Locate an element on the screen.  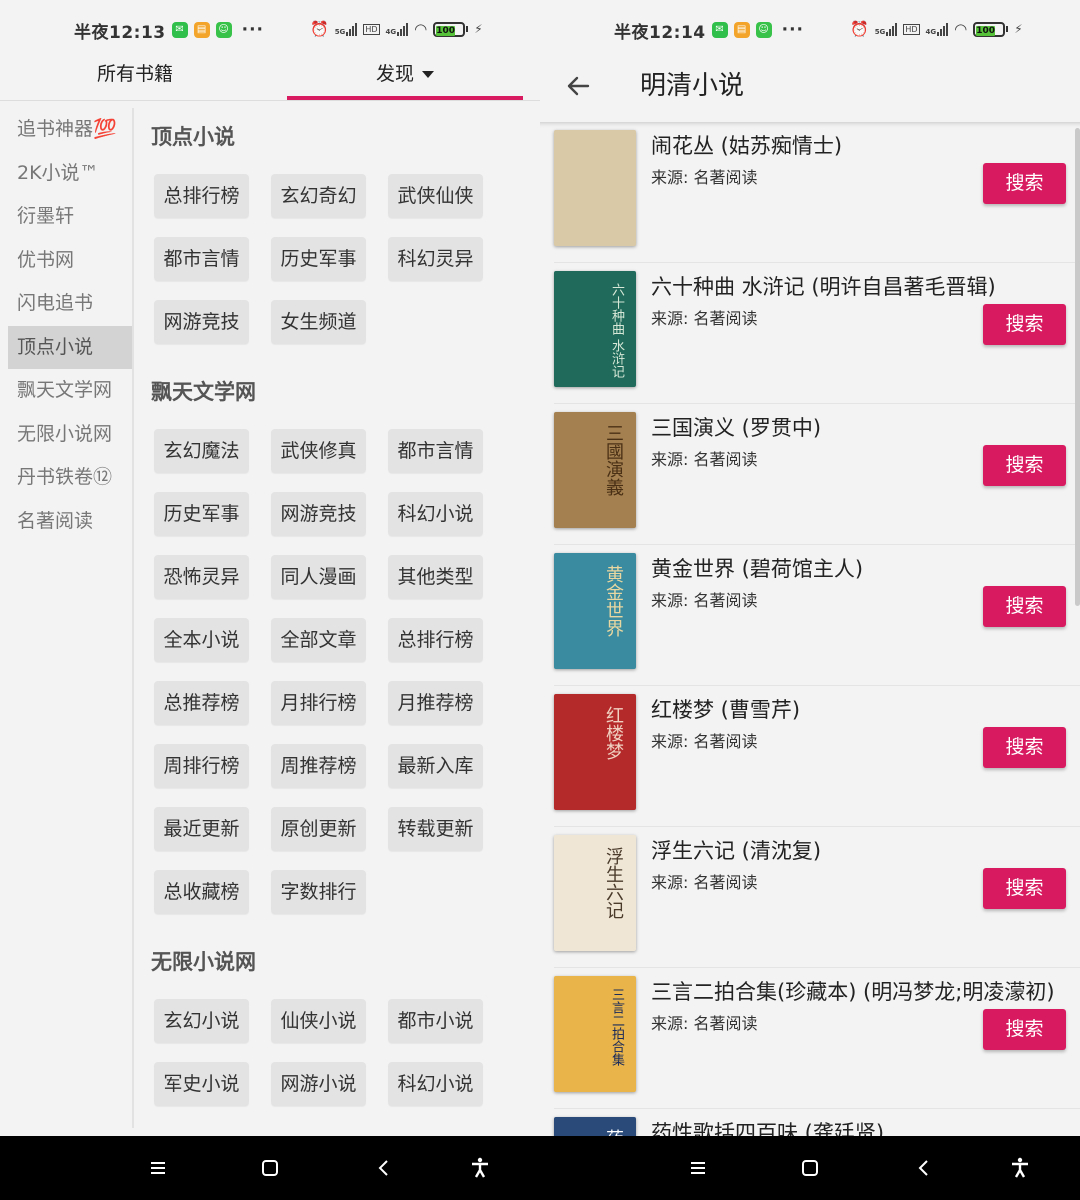
category-chip: 女生频道 is located at coordinates (318, 322).